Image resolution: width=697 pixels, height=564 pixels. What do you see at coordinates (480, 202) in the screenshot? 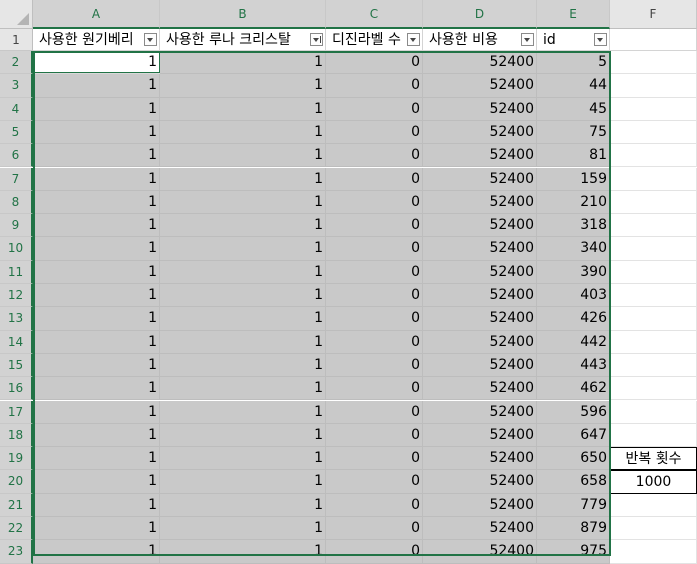
I see `cell-d8: 52400` at bounding box center [480, 202].